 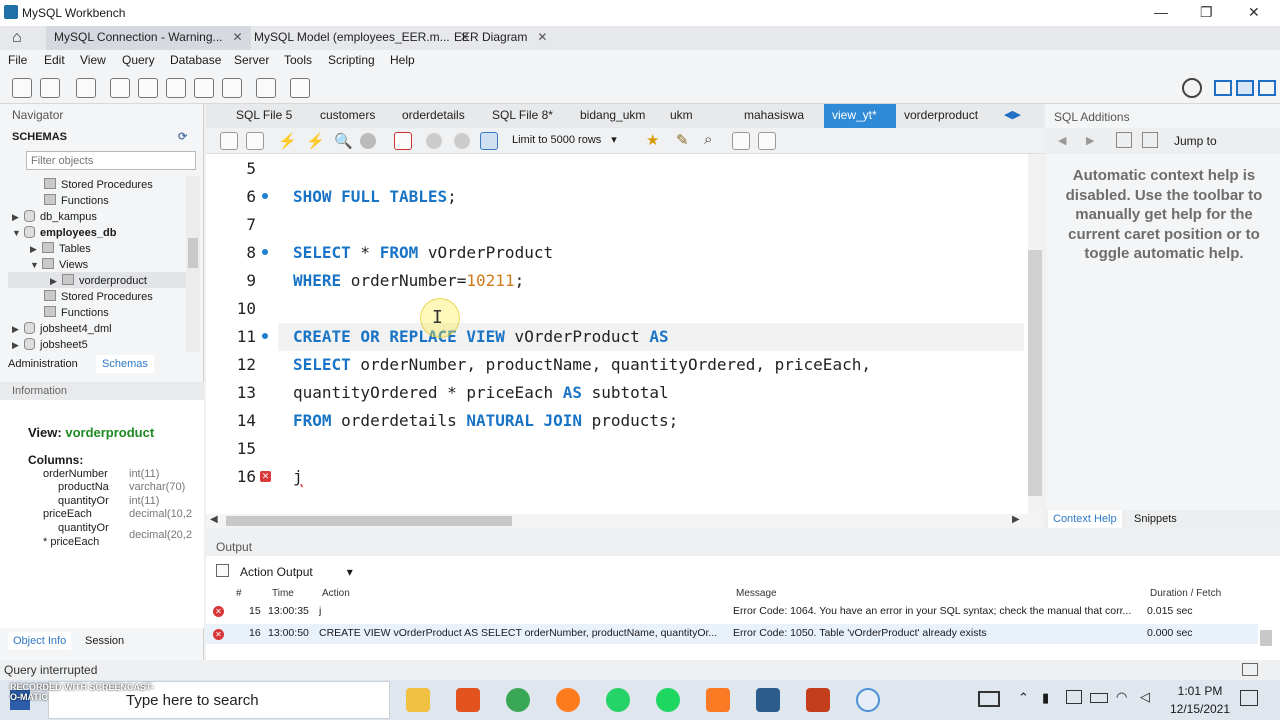 I want to click on tree-item-views: ▼ Views, so click(x=59, y=264).